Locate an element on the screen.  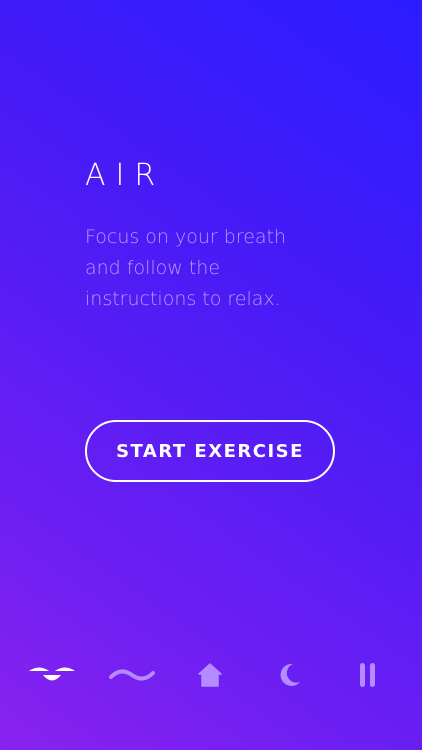
tab-bar is located at coordinates (211, 675).